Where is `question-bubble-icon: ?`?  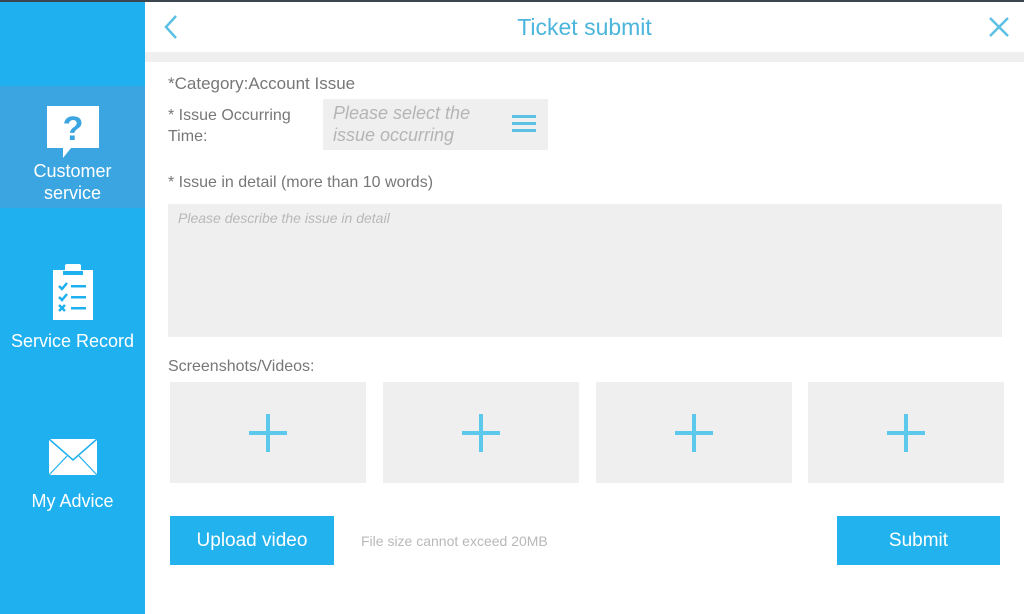
question-bubble-icon: ? is located at coordinates (72, 132).